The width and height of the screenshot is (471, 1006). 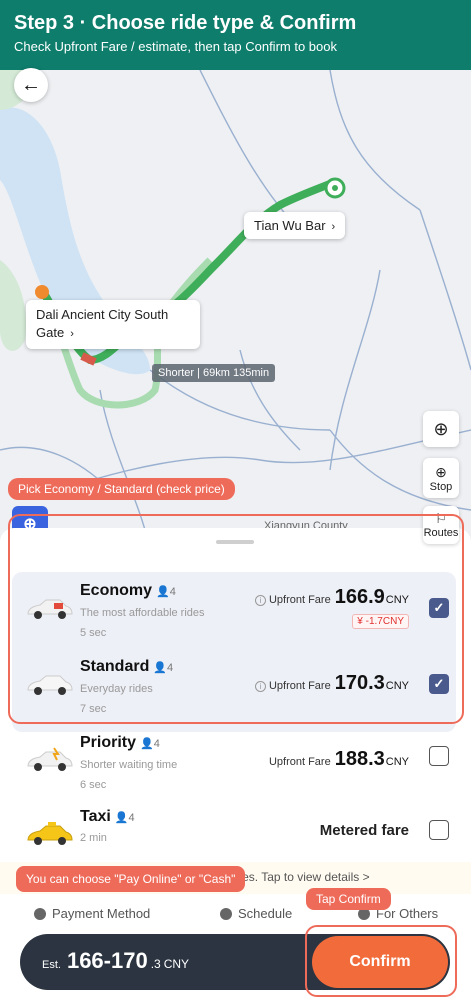 What do you see at coordinates (359, 759) in the screenshot?
I see `fare-value: 188.3` at bounding box center [359, 759].